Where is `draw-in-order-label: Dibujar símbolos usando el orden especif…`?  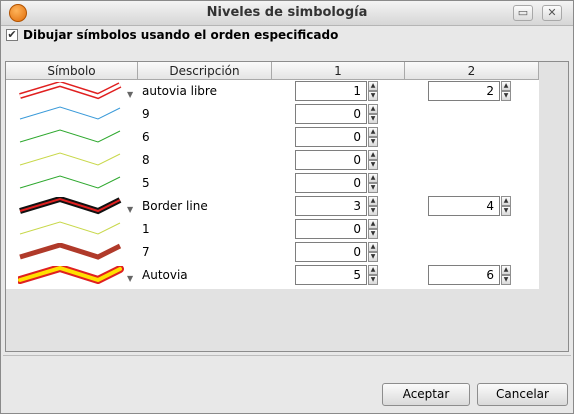 draw-in-order-label: Dibujar símbolos usando el orden especif… is located at coordinates (181, 35).